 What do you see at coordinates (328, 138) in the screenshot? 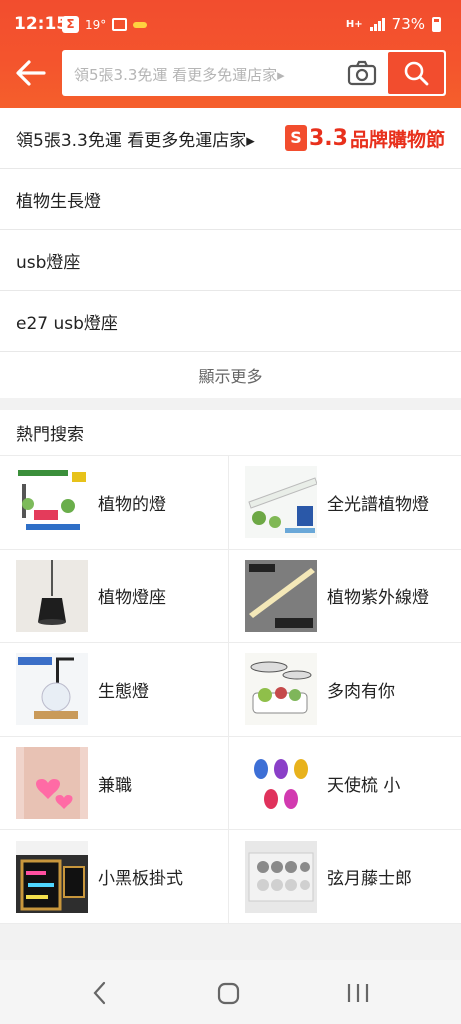
I see `brand-number: 3.3` at bounding box center [328, 138].